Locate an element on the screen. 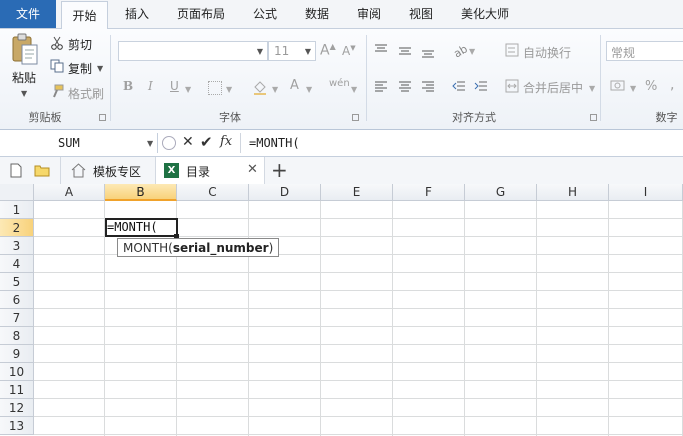  font-launcher-icon is located at coordinates (355, 117).